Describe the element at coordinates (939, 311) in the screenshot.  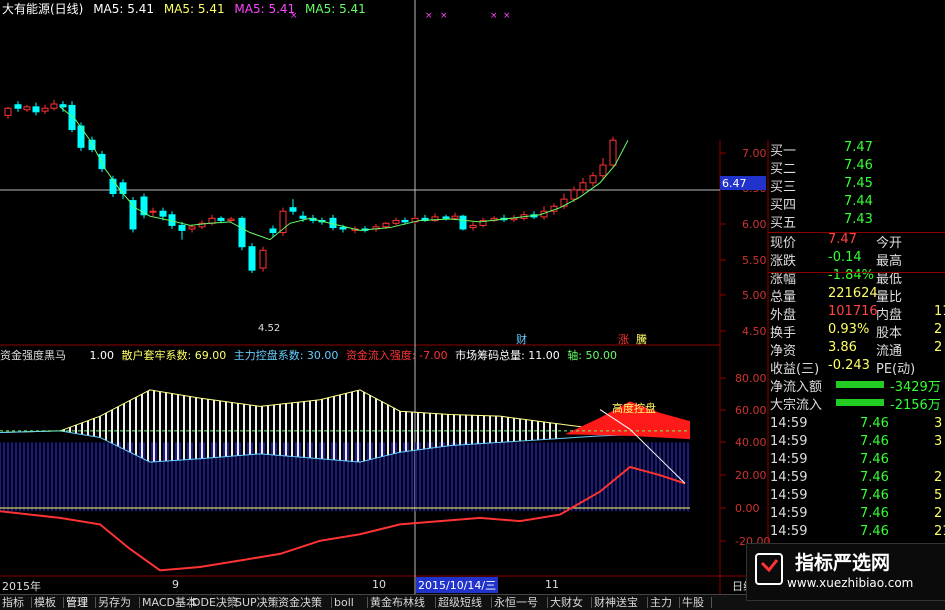
I see `stat-value: 11` at that location.